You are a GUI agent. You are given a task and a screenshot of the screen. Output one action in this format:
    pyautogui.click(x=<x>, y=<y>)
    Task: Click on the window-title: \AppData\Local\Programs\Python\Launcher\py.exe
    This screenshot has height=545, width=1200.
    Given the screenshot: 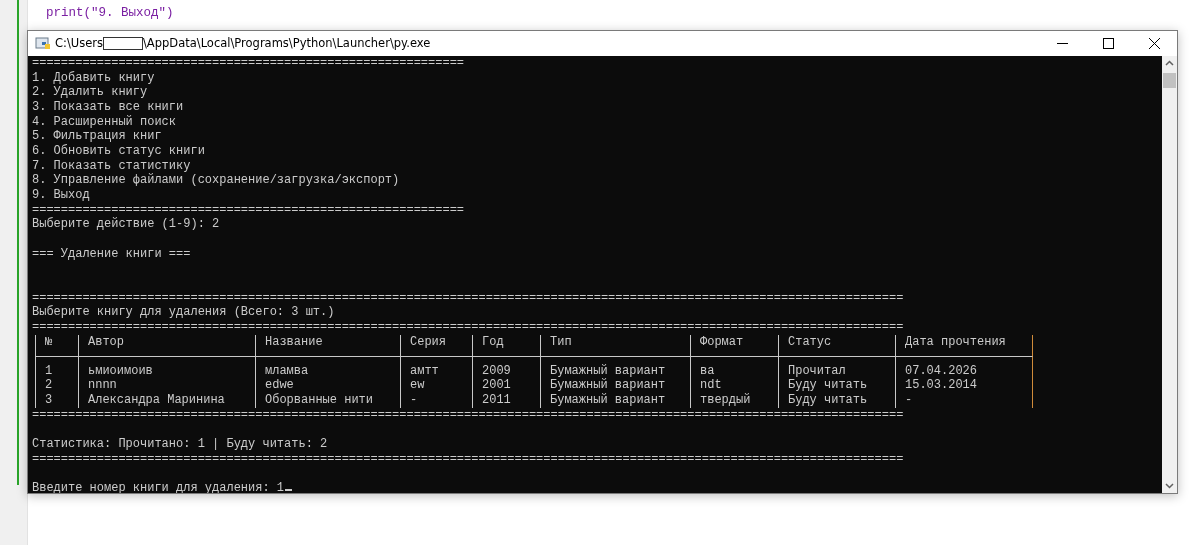 What is the action you would take?
    pyautogui.click(x=287, y=43)
    